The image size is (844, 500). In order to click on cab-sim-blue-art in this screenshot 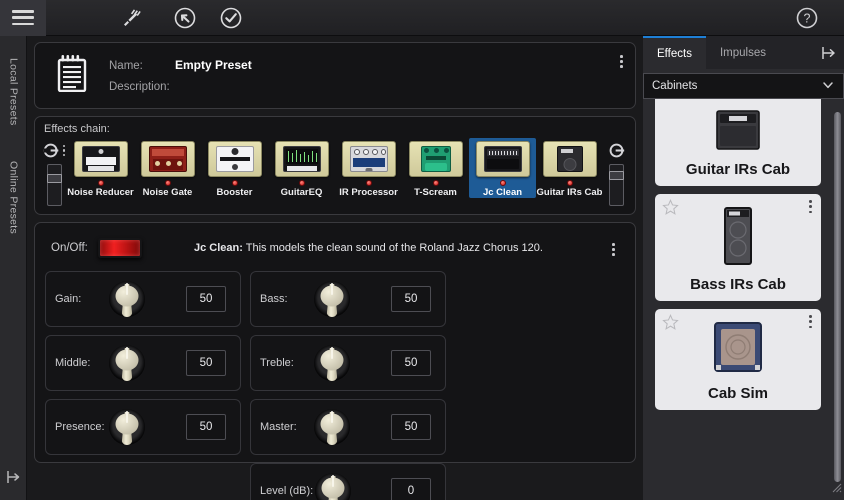, I will do `click(738, 350)`.